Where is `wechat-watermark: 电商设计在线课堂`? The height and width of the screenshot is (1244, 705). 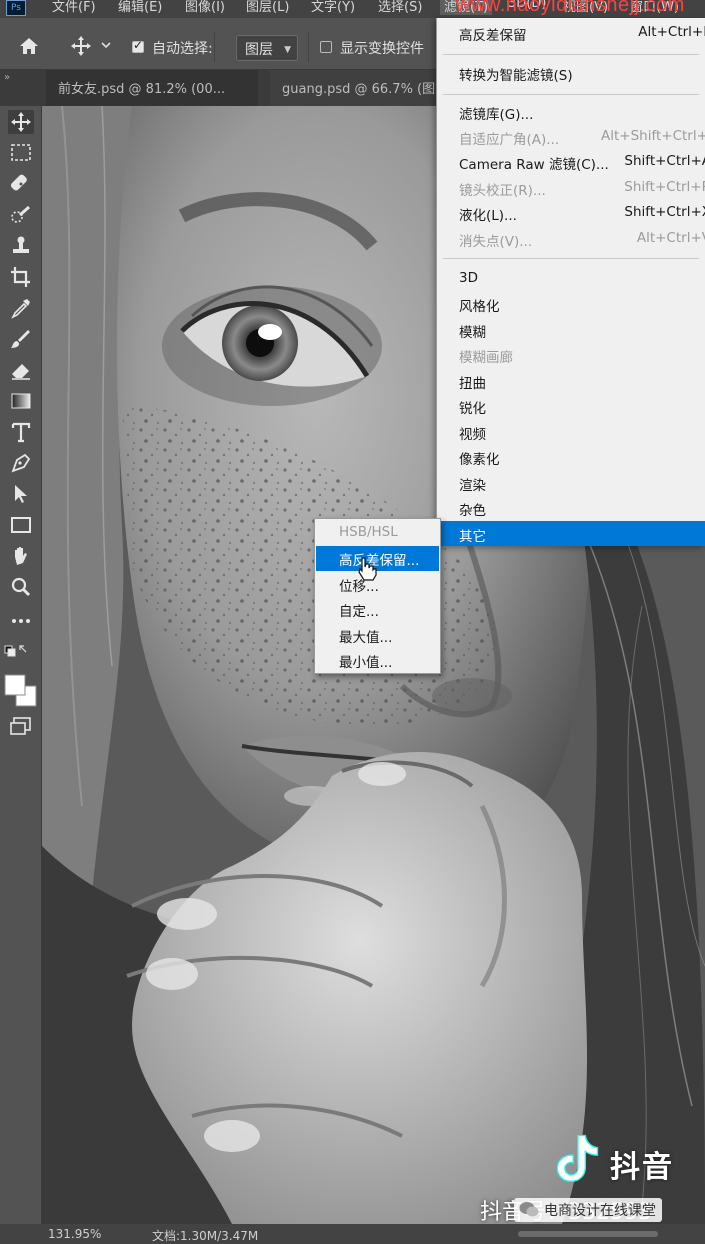
wechat-watermark: 电商设计在线课堂 is located at coordinates (588, 1210).